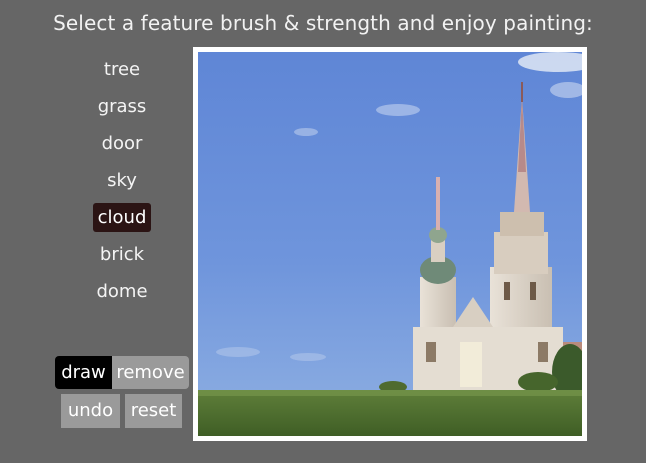 The width and height of the screenshot is (646, 463). What do you see at coordinates (122, 143) in the screenshot?
I see `brush-door: door` at bounding box center [122, 143].